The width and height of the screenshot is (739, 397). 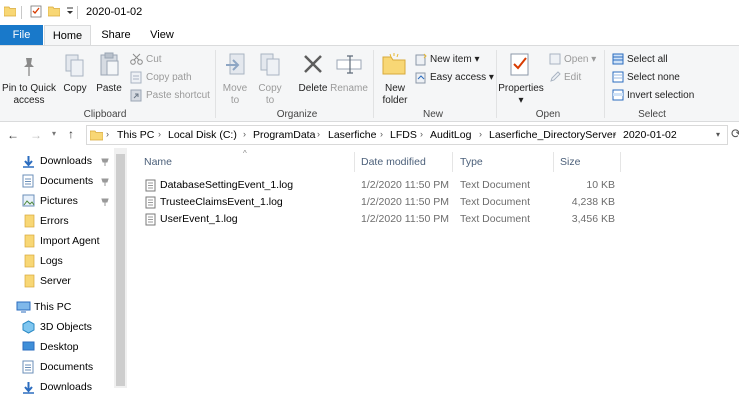 I want to click on breadcrumb-programdata: ProgramData, so click(x=284, y=135).